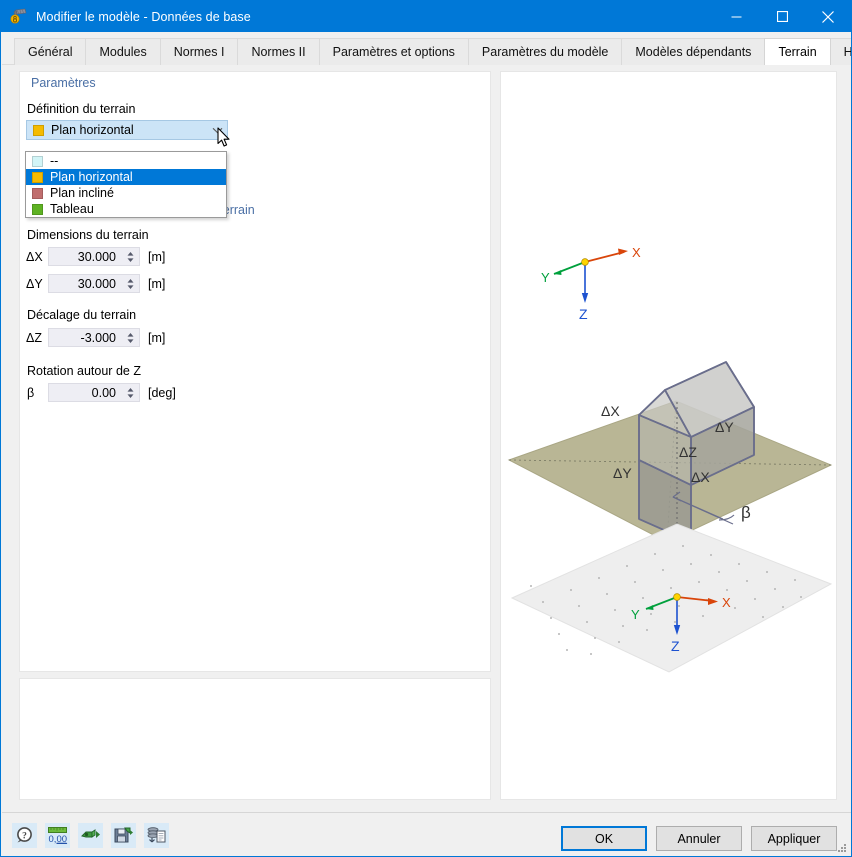 This screenshot has height=857, width=852. I want to click on close-button, so click(828, 16).